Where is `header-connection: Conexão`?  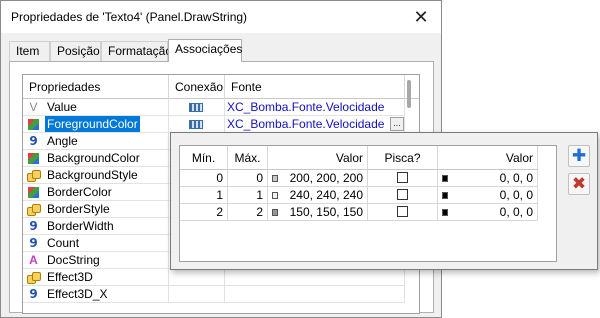 header-connection: Conexão is located at coordinates (197, 87).